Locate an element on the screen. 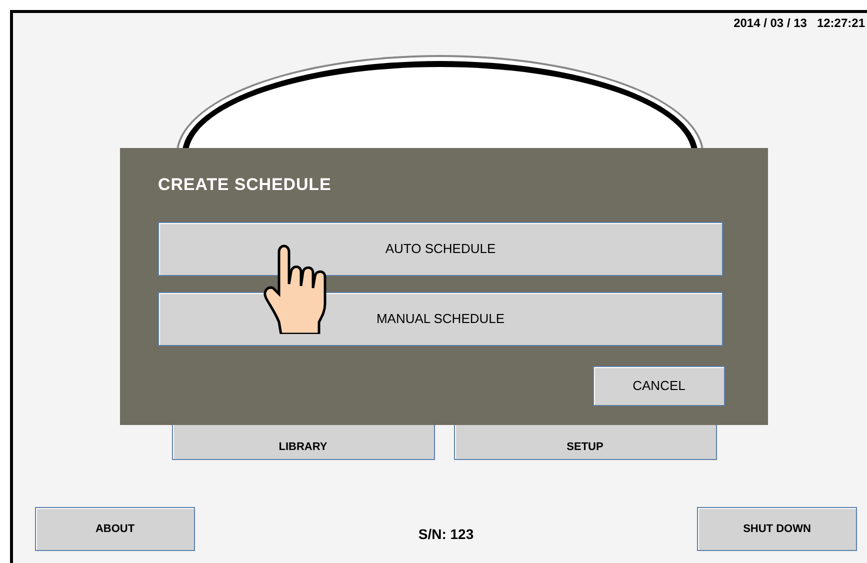  serial-number: S/N: 123 is located at coordinates (446, 534).